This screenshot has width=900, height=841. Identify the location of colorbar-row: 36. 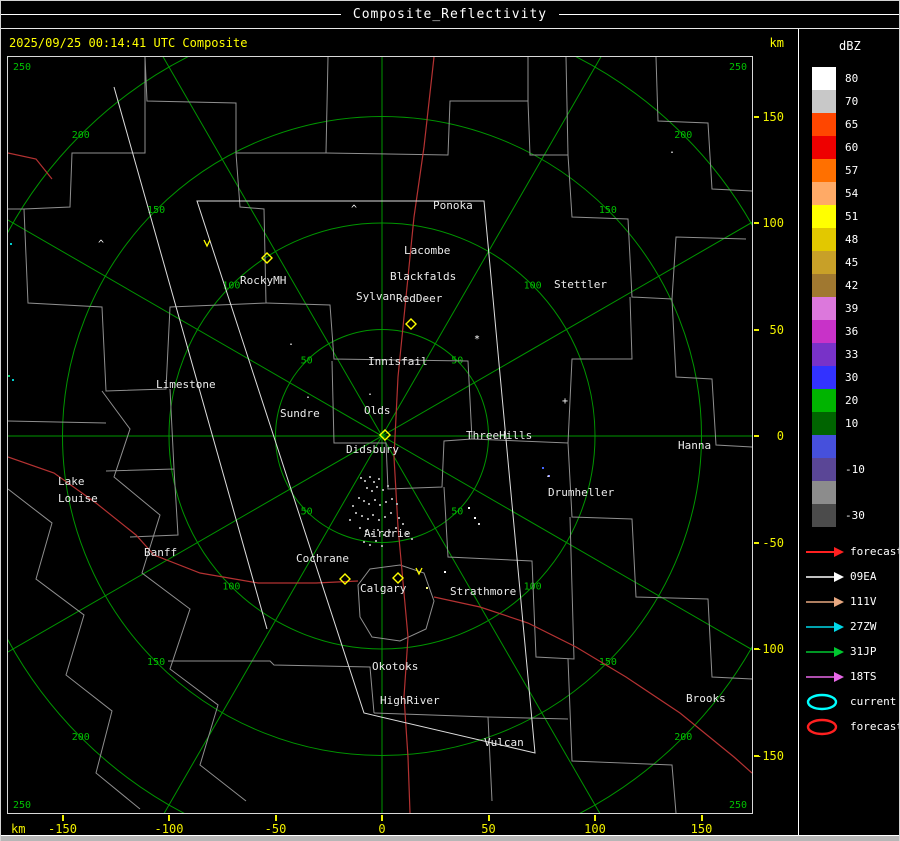
(845, 331).